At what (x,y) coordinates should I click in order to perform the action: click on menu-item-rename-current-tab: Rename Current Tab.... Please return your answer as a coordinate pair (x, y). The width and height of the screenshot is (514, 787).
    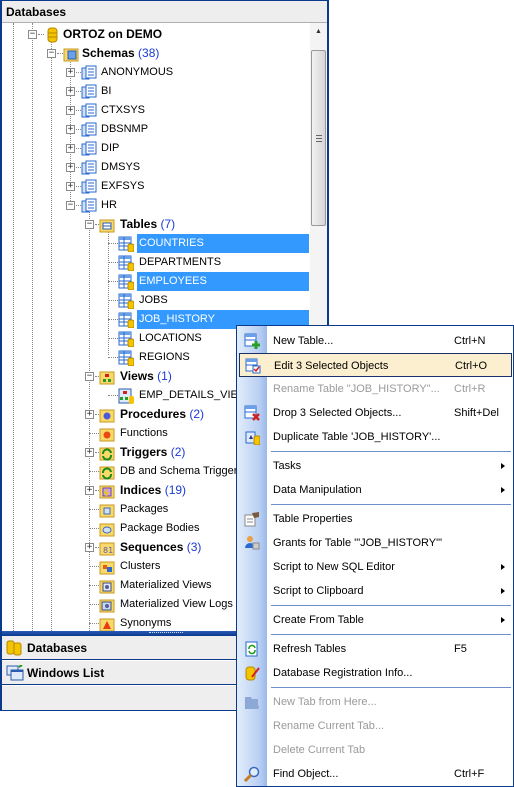
    Looking at the image, I should click on (375, 726).